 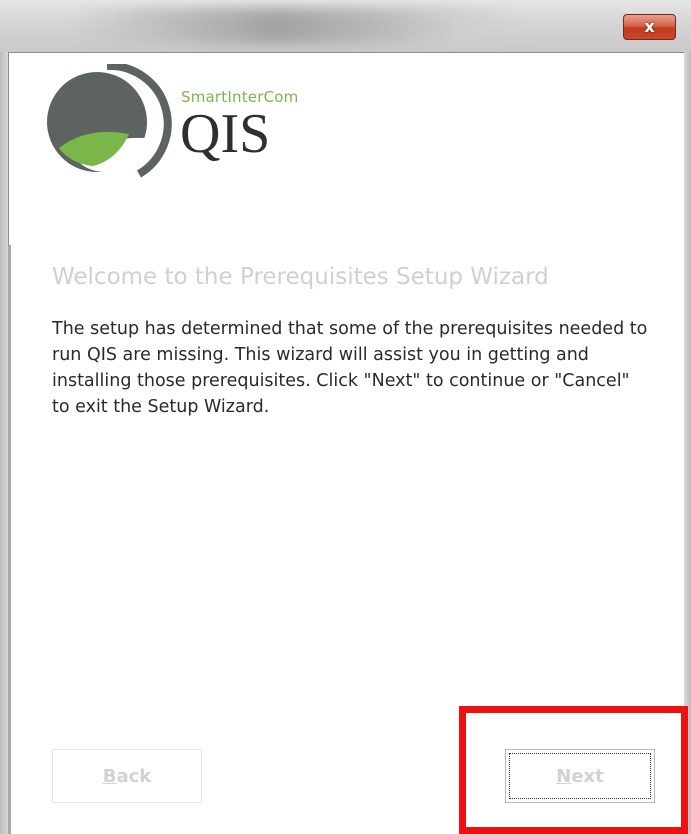 What do you see at coordinates (134, 776) in the screenshot?
I see `back-button-label: ack` at bounding box center [134, 776].